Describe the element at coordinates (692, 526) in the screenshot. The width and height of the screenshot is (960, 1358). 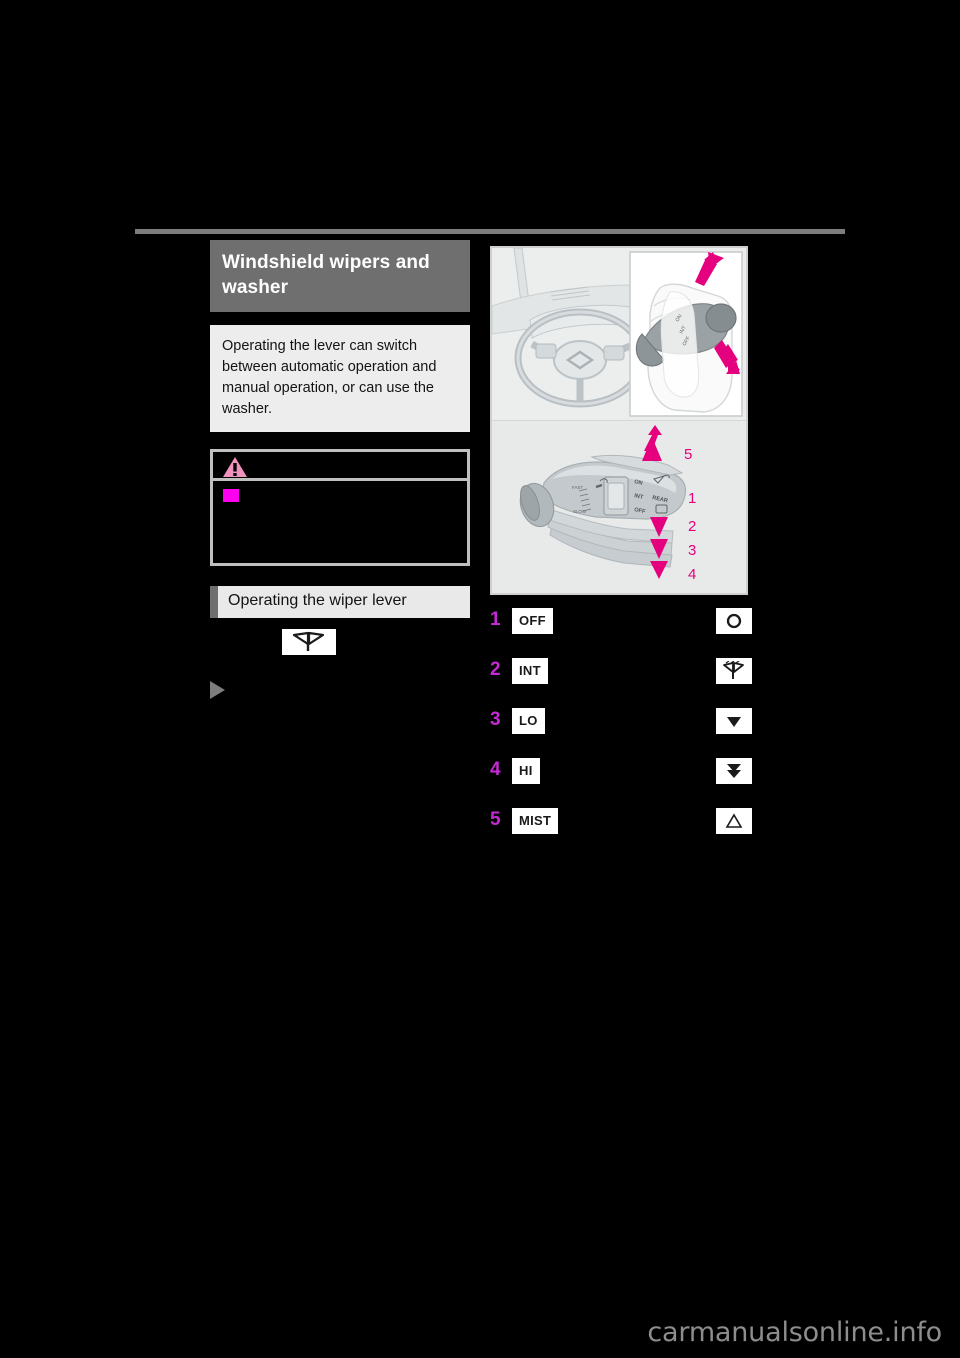
I see `callout-2: 2` at that location.